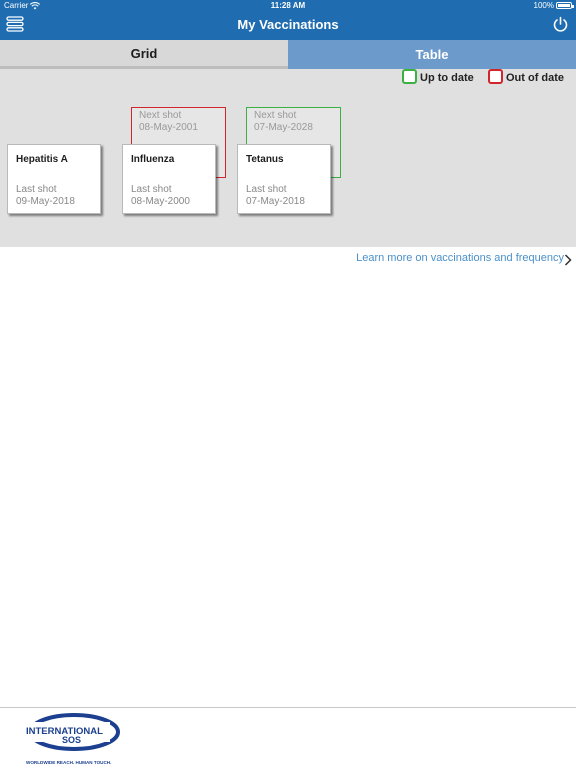 This screenshot has width=576, height=768. Describe the element at coordinates (54, 179) in the screenshot. I see `hepatitis-a-card: Hepatitis A Last shot 09-May-2018` at that location.